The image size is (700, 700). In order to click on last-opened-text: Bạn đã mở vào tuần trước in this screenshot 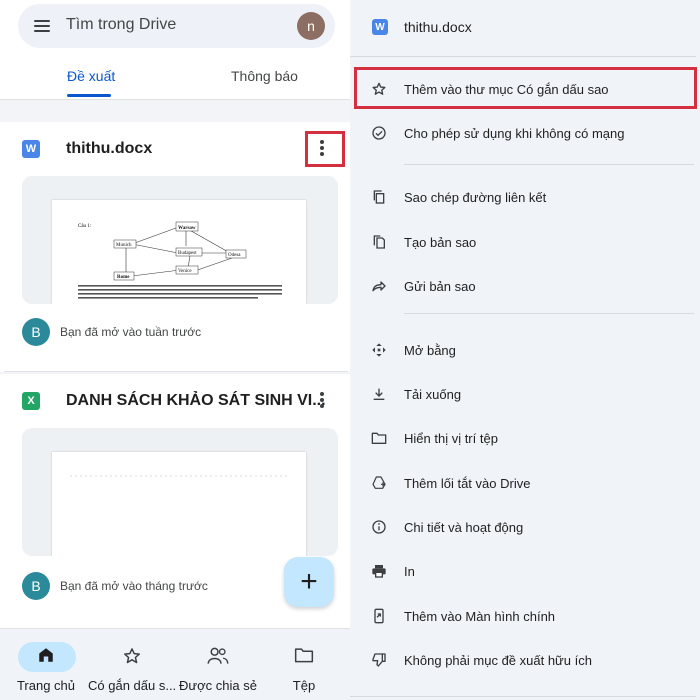, I will do `click(131, 332)`.